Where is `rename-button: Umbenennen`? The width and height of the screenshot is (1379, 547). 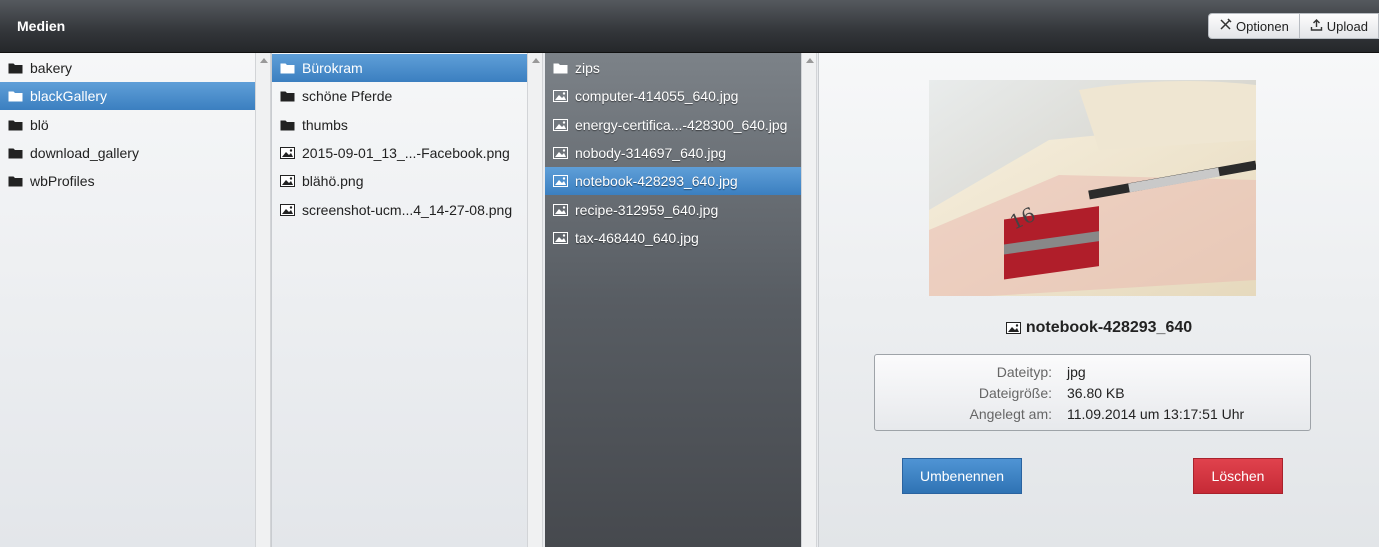 rename-button: Umbenennen is located at coordinates (962, 476).